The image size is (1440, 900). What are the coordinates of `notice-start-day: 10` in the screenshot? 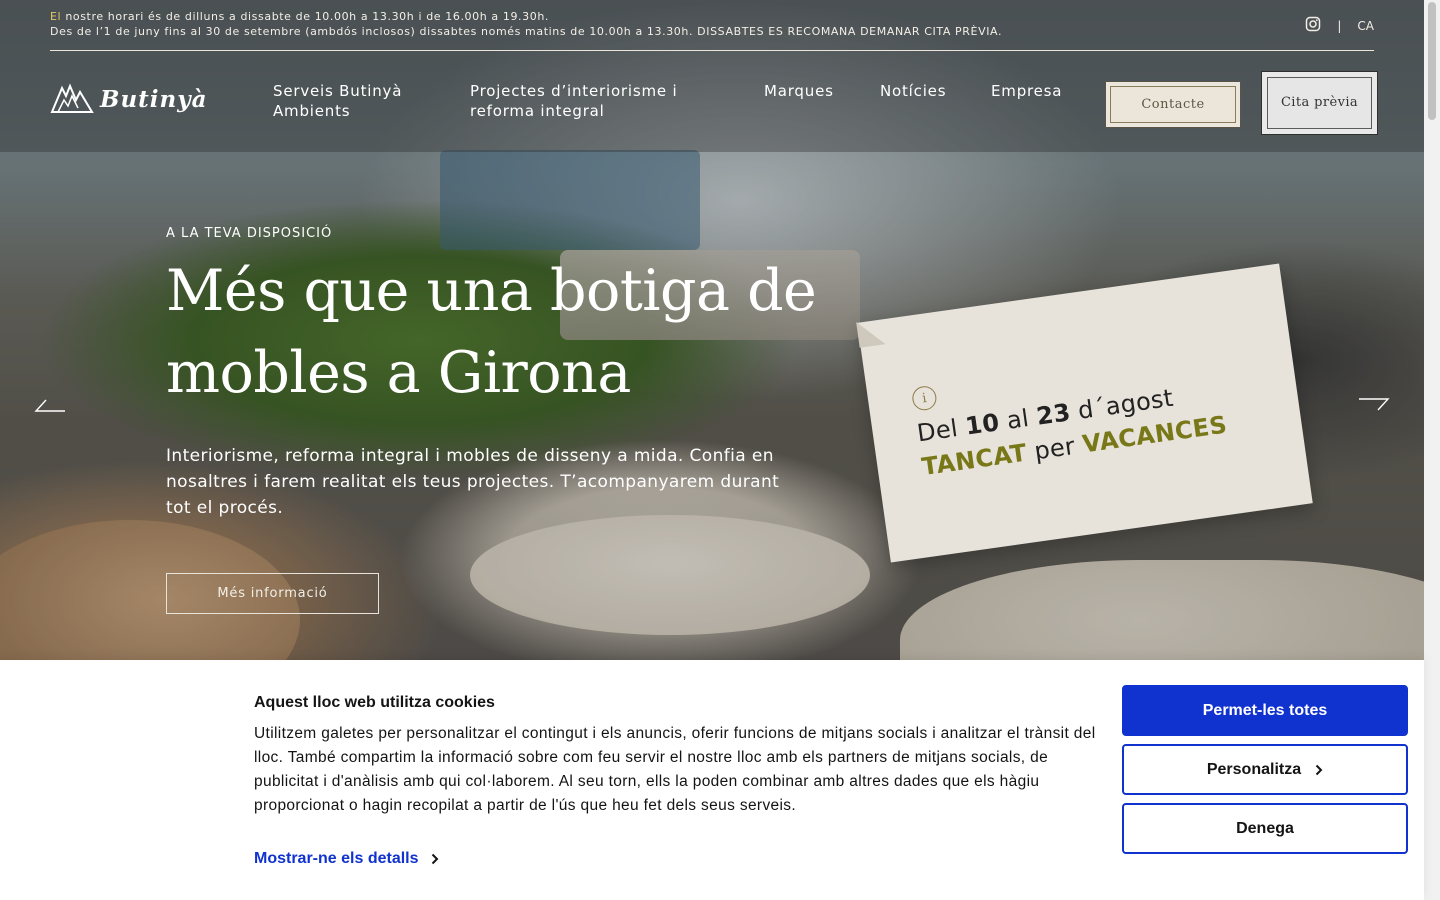 It's located at (982, 424).